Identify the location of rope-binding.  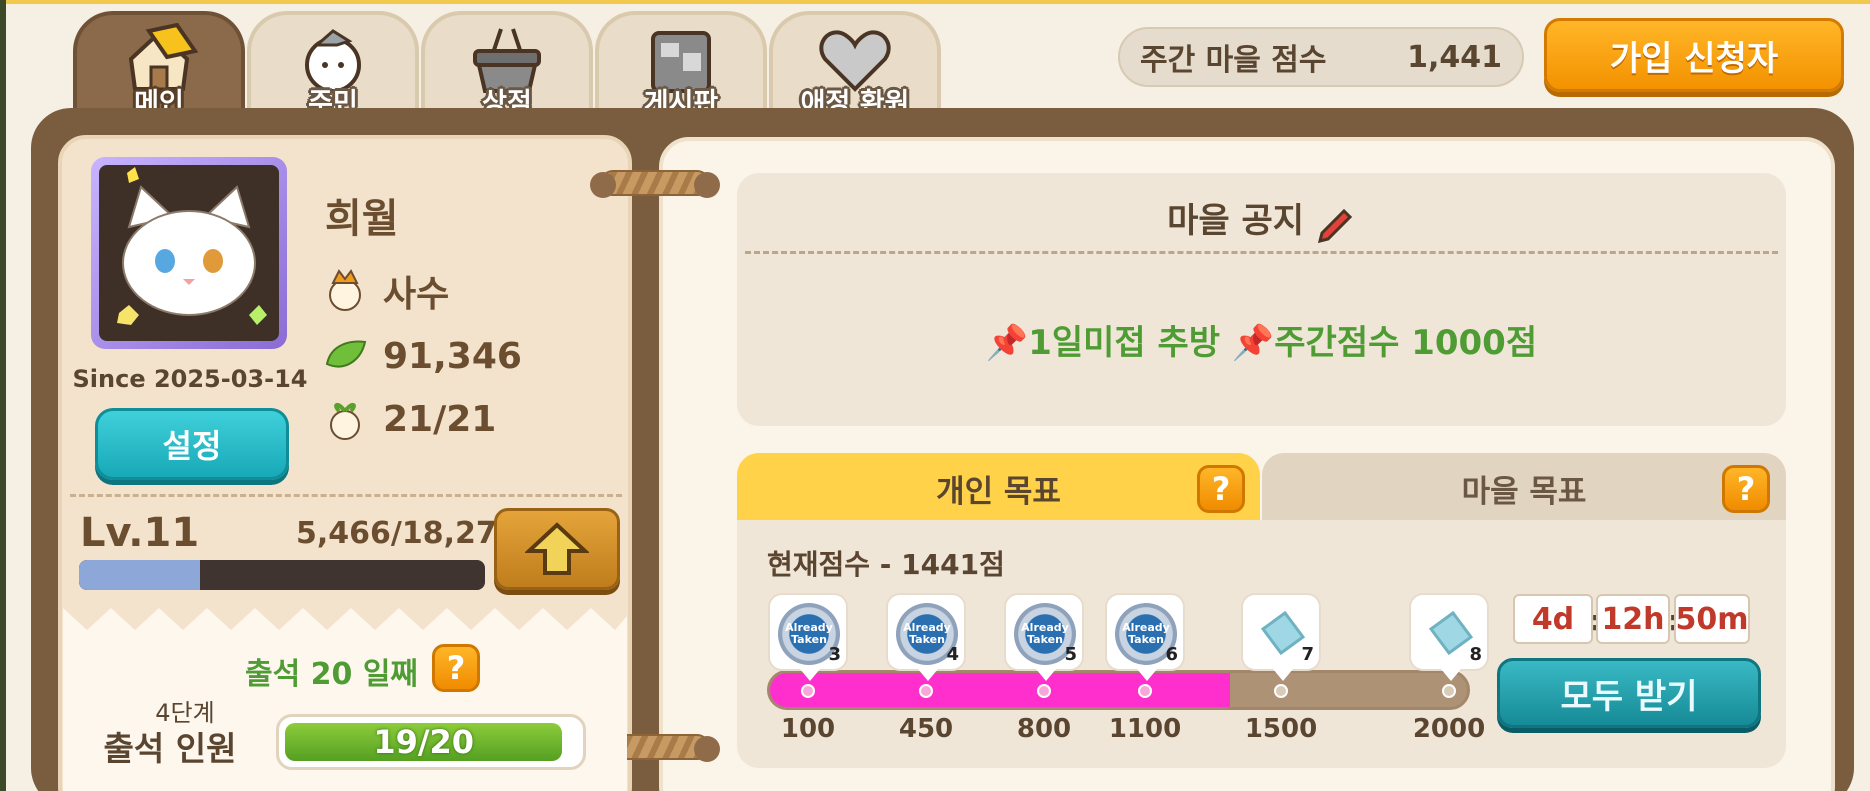
(655, 184).